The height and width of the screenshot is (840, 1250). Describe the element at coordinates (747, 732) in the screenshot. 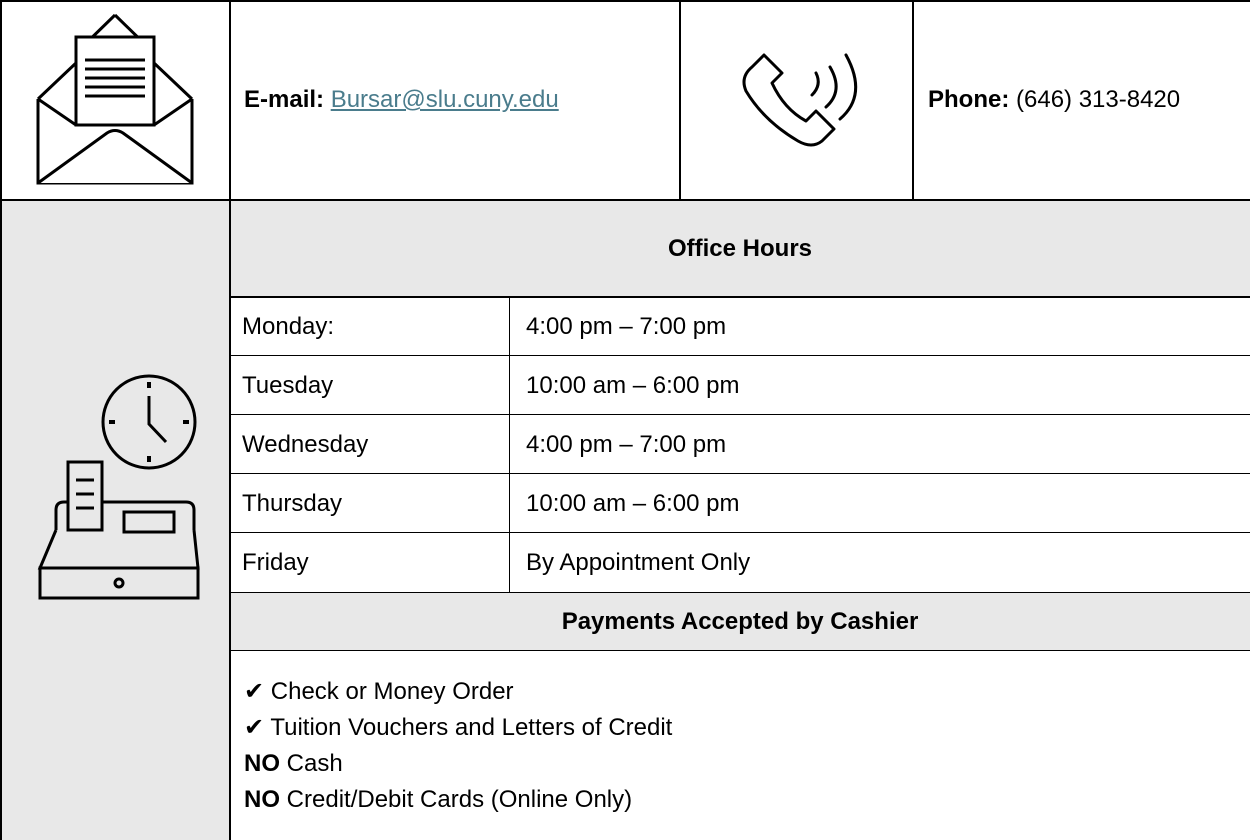

I see `list-item: ✔ Tuition Vouchers and Letters of Credit` at that location.